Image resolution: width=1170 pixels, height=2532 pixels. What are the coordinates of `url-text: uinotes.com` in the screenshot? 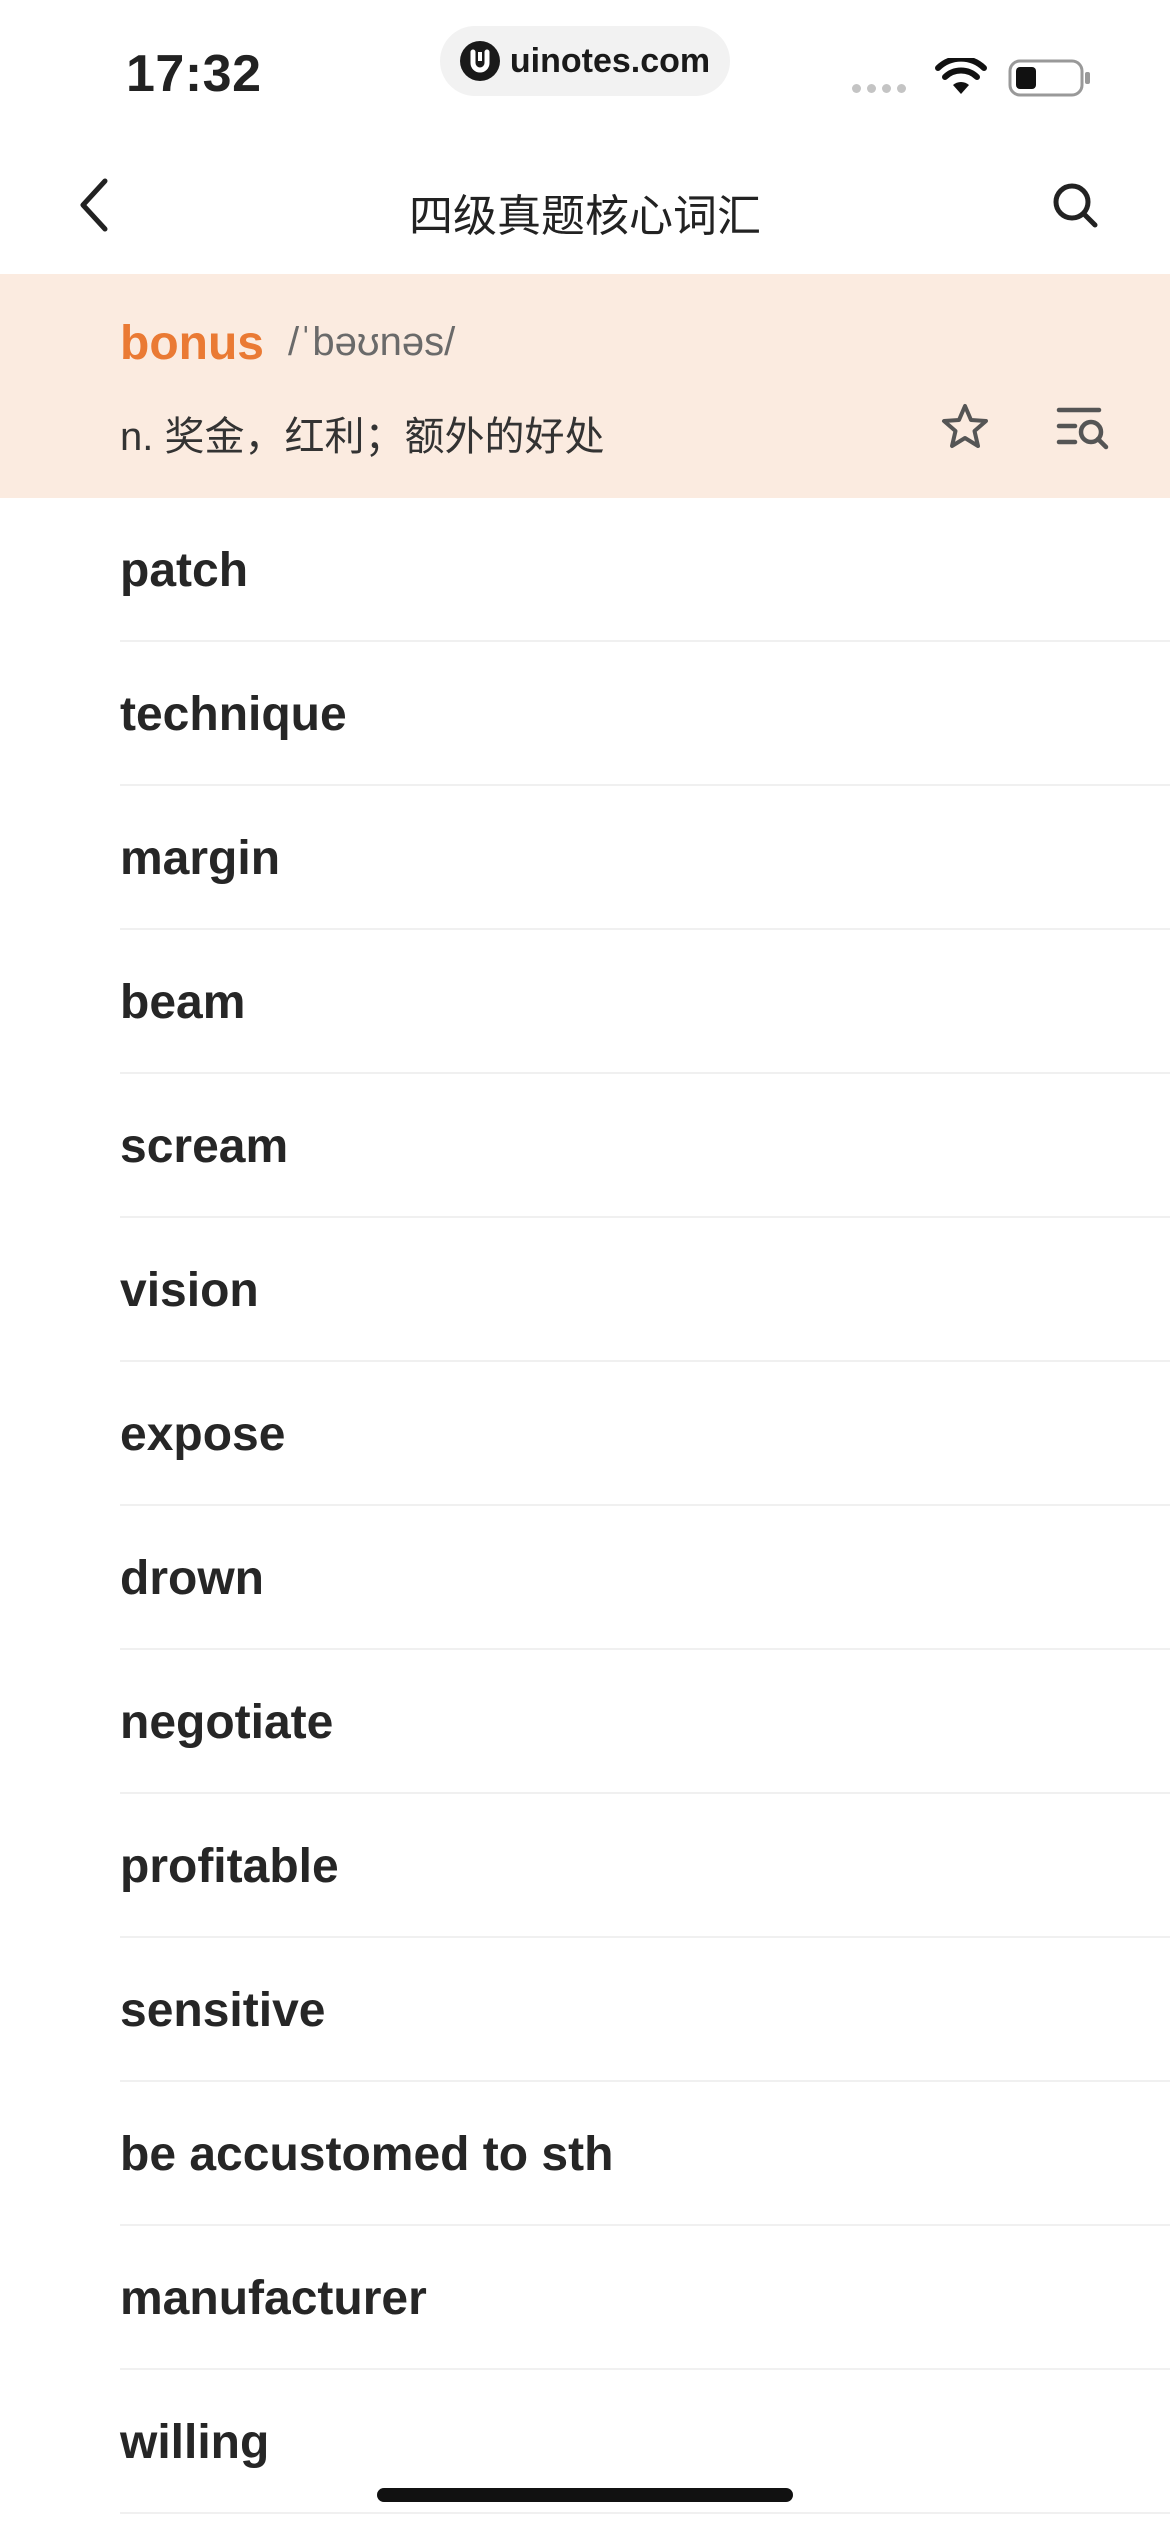 It's located at (610, 60).